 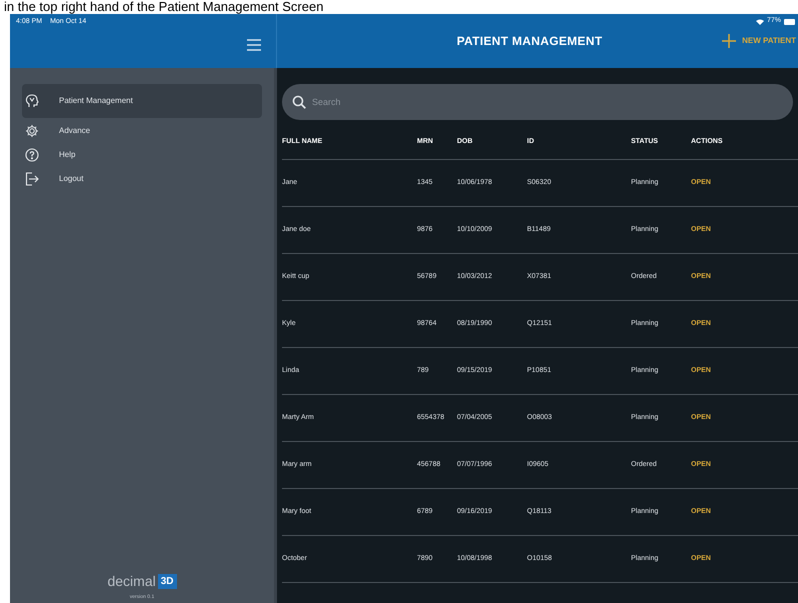 I want to click on search-field: Search, so click(x=537, y=102).